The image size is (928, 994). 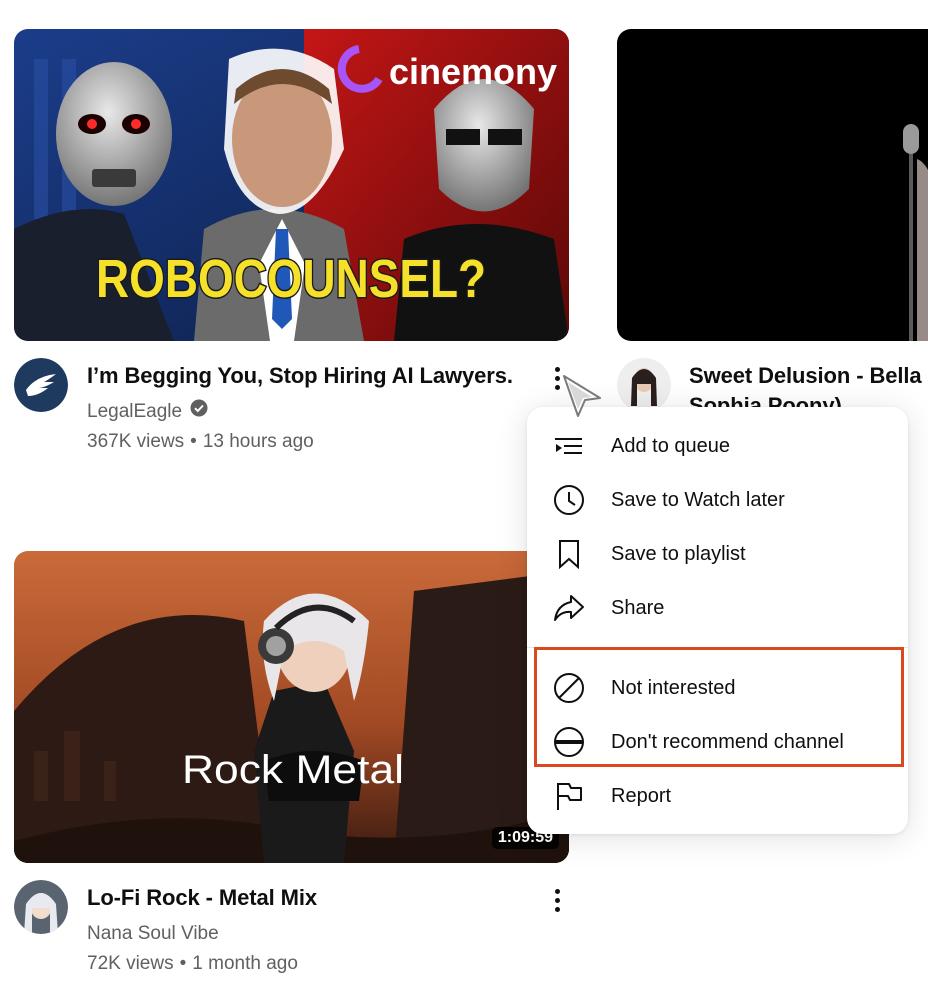 What do you see at coordinates (245, 963) in the screenshot?
I see `upload-age: 1 month ago` at bounding box center [245, 963].